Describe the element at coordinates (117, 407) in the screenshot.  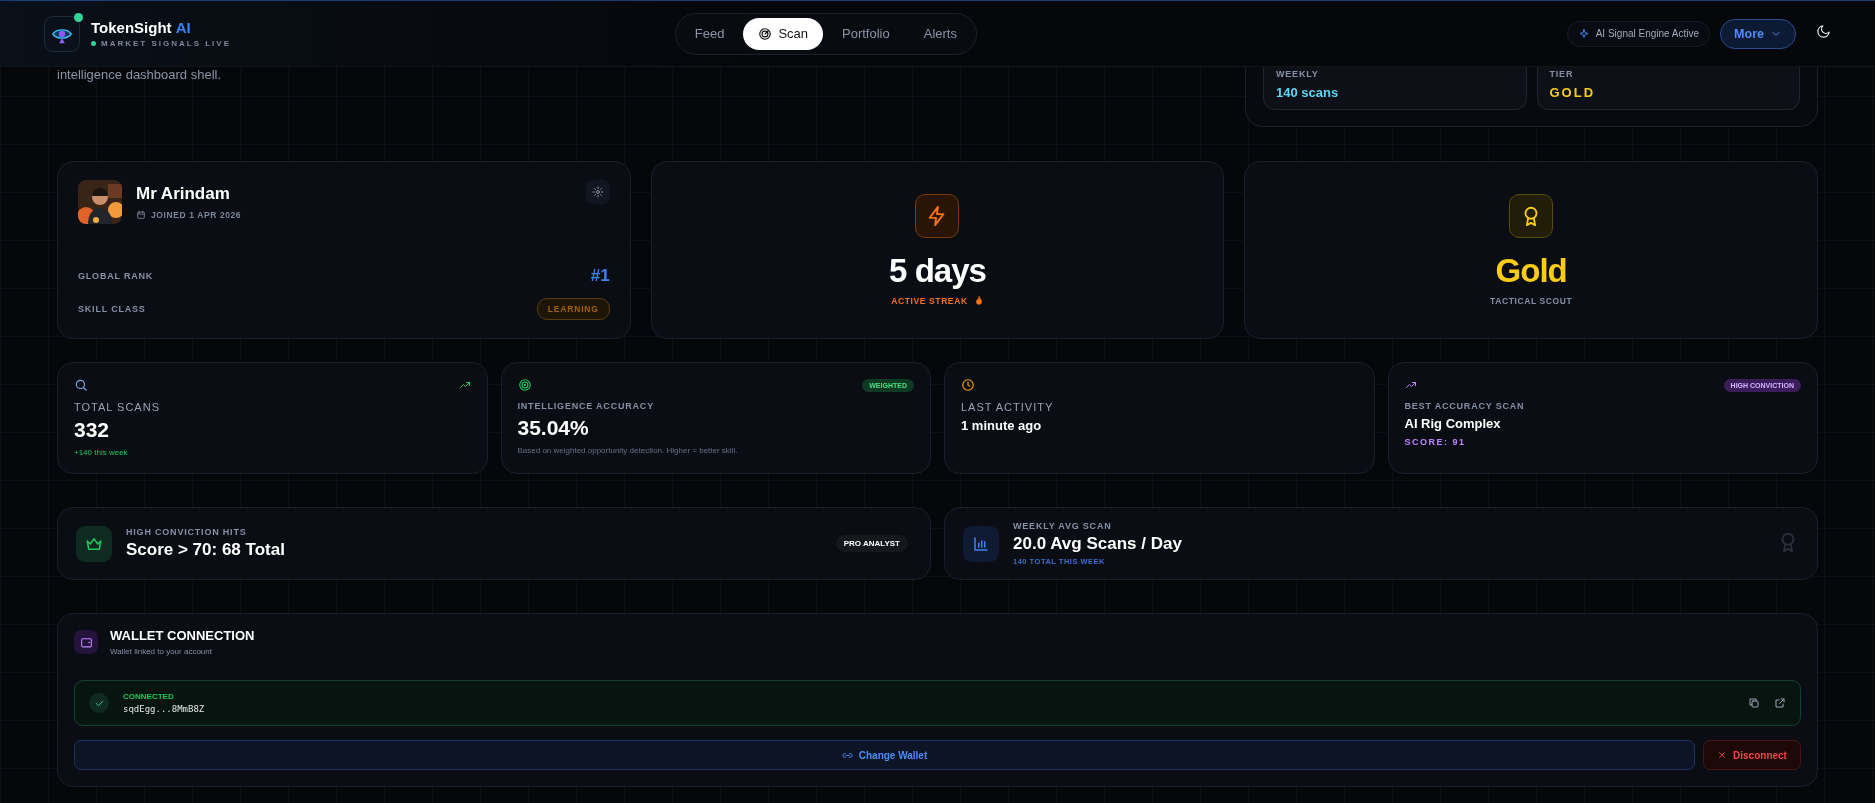
I see `stat-label: TOTAL SCANS` at that location.